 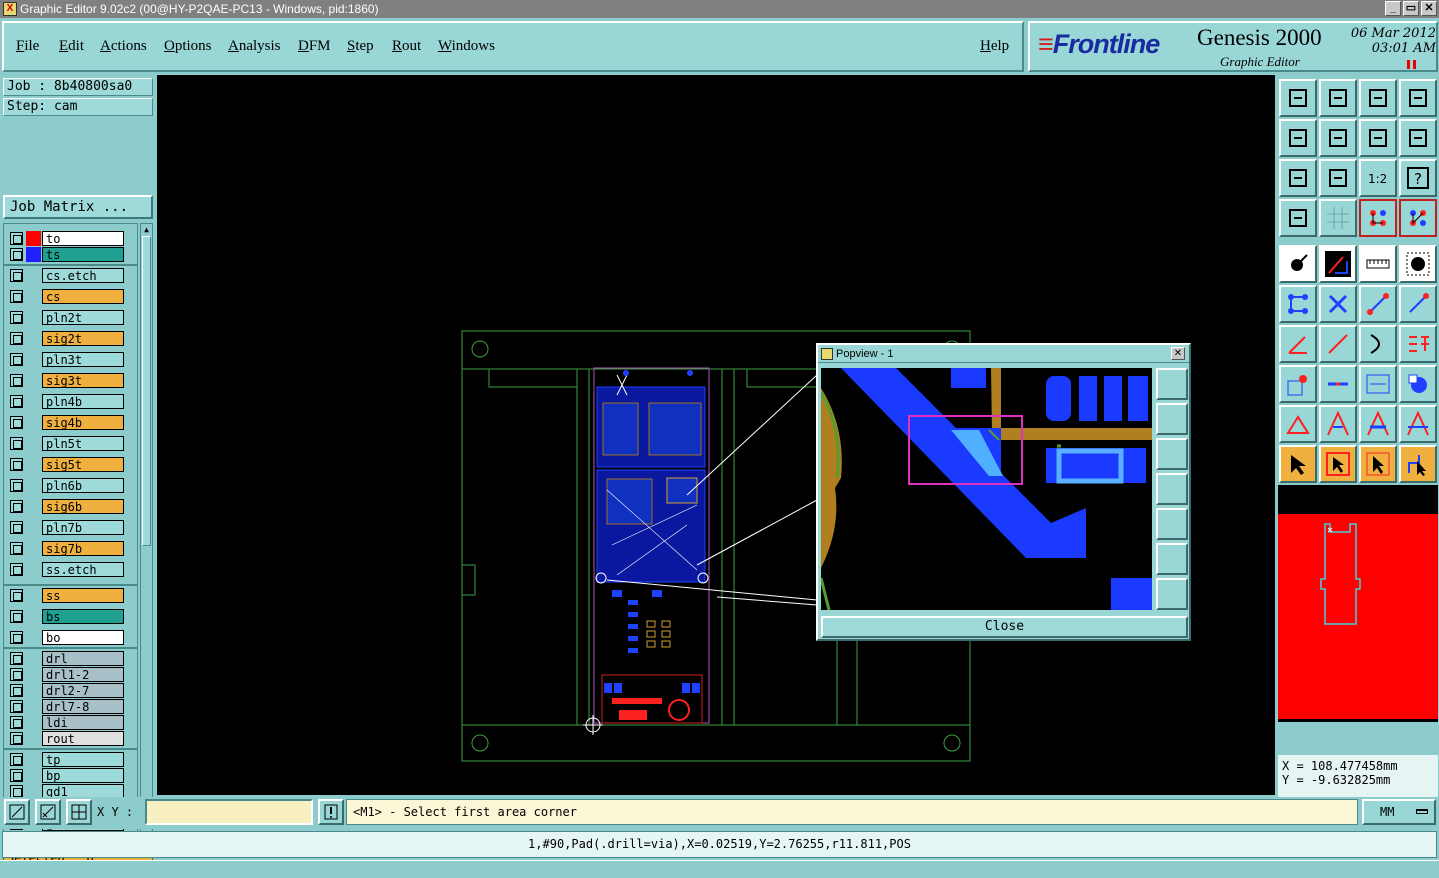 What do you see at coordinates (72, 637) in the screenshot?
I see `layer-row: bo` at bounding box center [72, 637].